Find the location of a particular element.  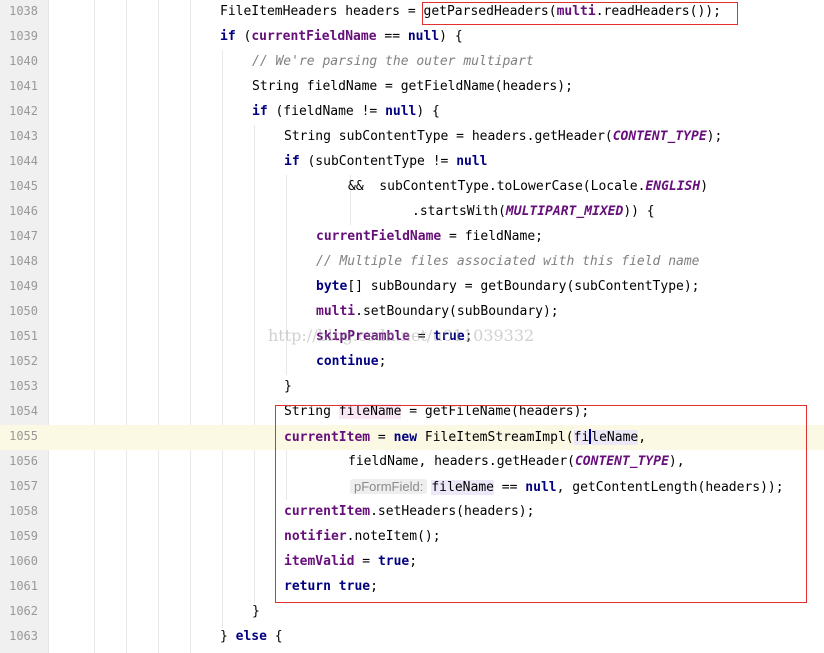

code-text: currentFieldName = fieldName; is located at coordinates (429, 236).